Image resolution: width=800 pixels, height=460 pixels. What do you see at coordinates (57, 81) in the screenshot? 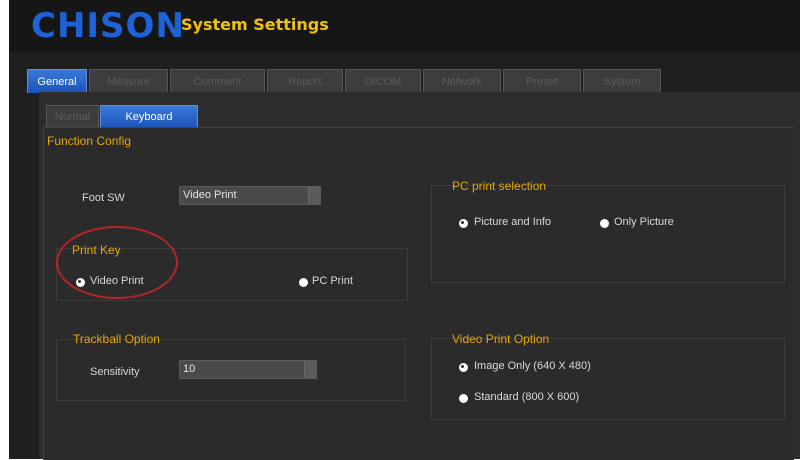
I see `tab-general: General` at bounding box center [57, 81].